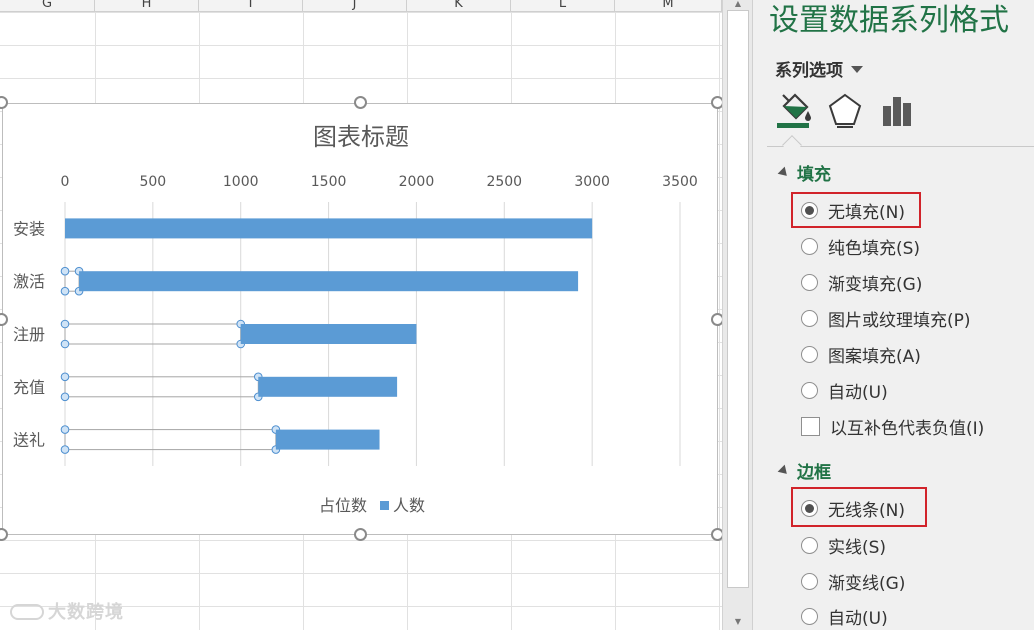 The height and width of the screenshot is (630, 1034). Describe the element at coordinates (857, 69) in the screenshot. I see `chevron-down-icon` at that location.